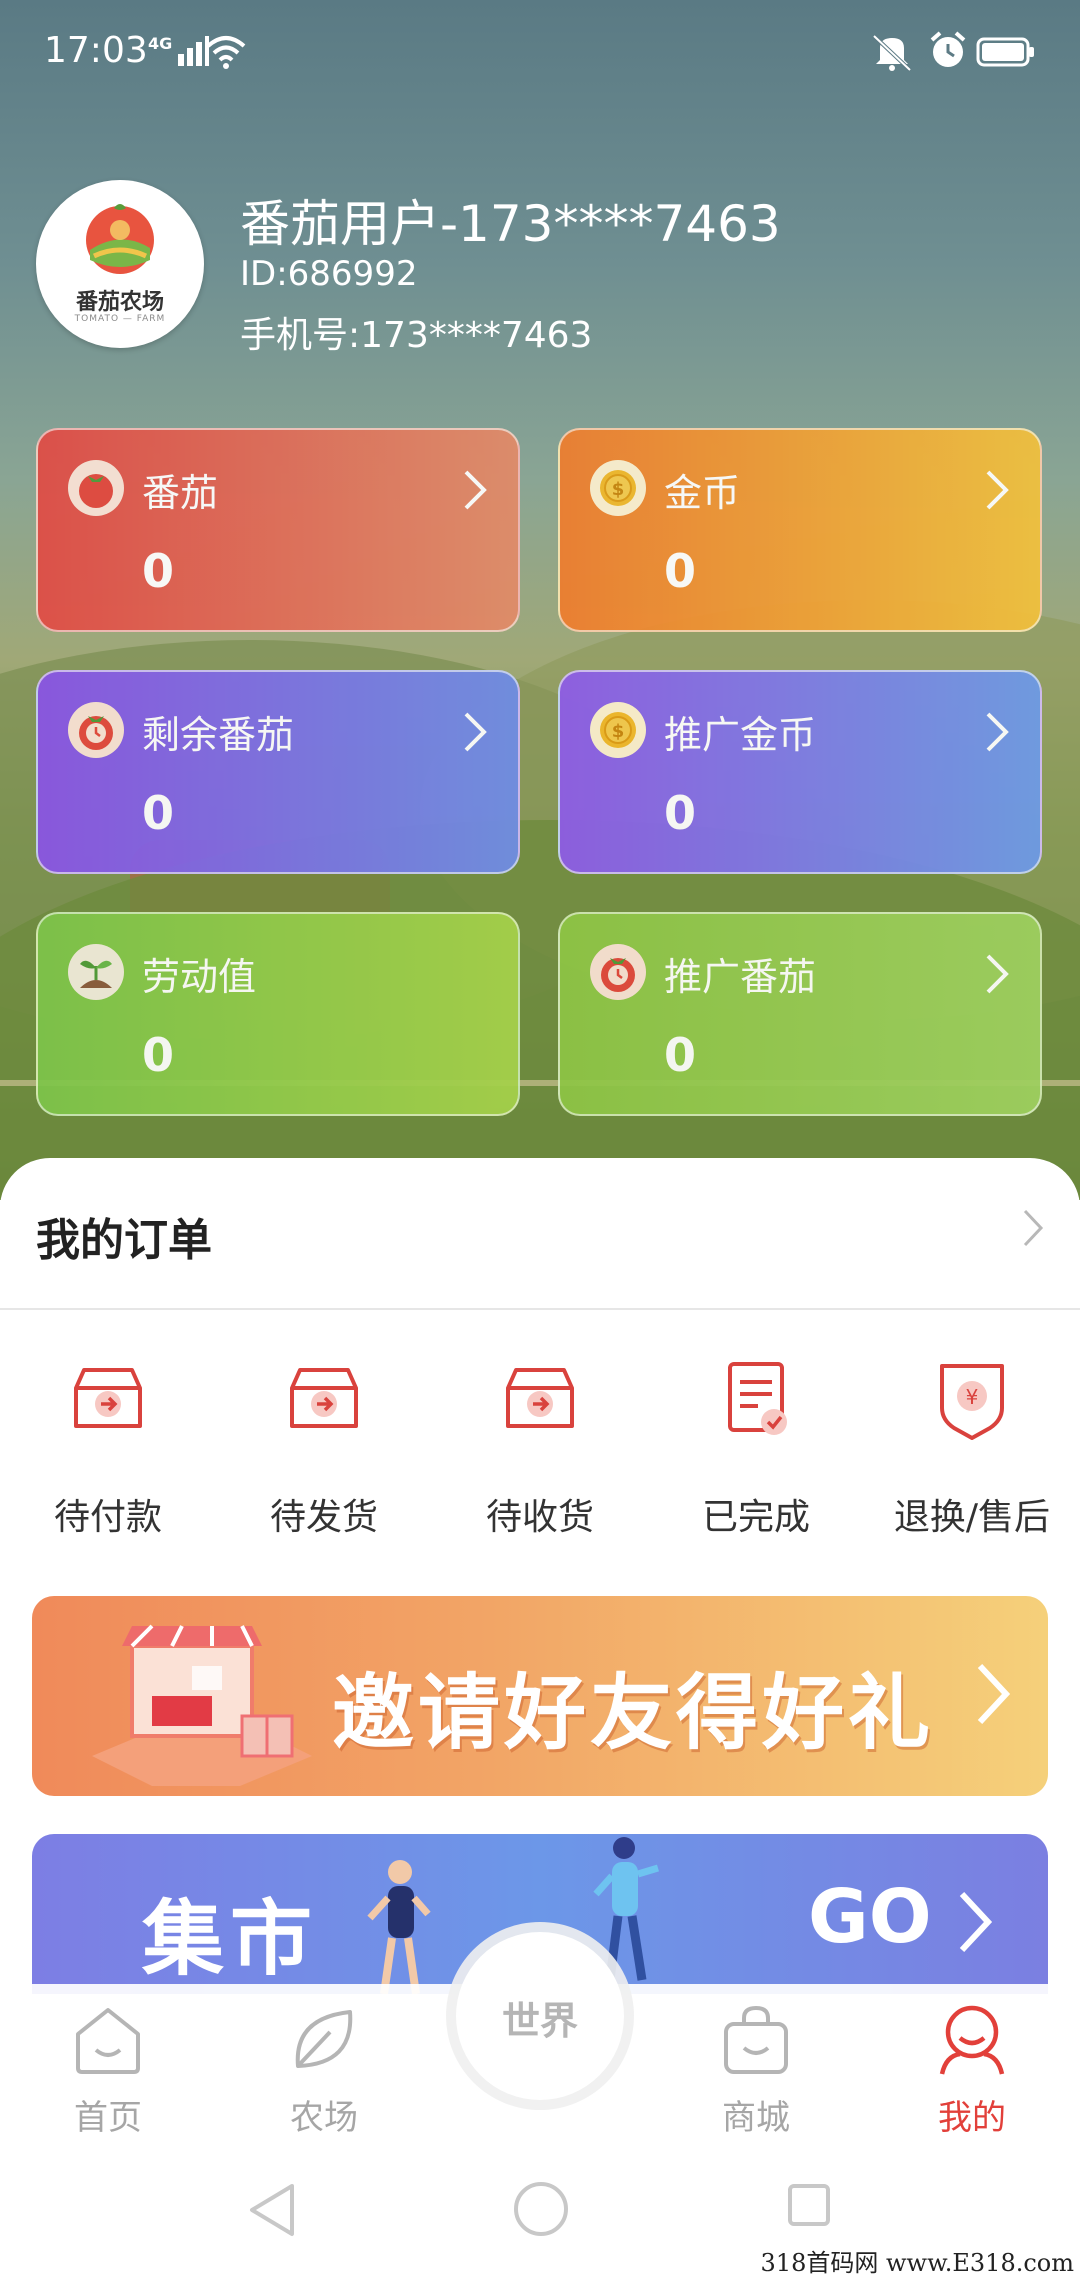 The height and width of the screenshot is (2280, 1080). Describe the element at coordinates (972, 2040) in the screenshot. I see `user-icon` at that location.